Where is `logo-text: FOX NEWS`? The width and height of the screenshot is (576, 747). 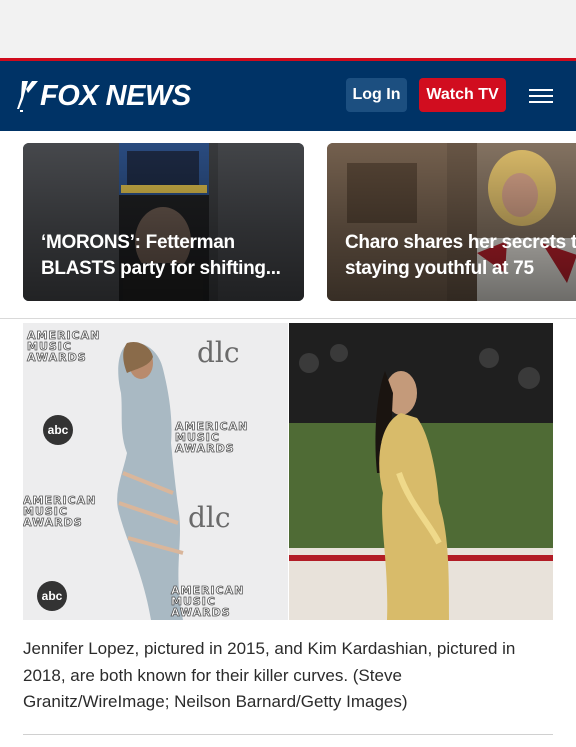 logo-text: FOX NEWS is located at coordinates (115, 95).